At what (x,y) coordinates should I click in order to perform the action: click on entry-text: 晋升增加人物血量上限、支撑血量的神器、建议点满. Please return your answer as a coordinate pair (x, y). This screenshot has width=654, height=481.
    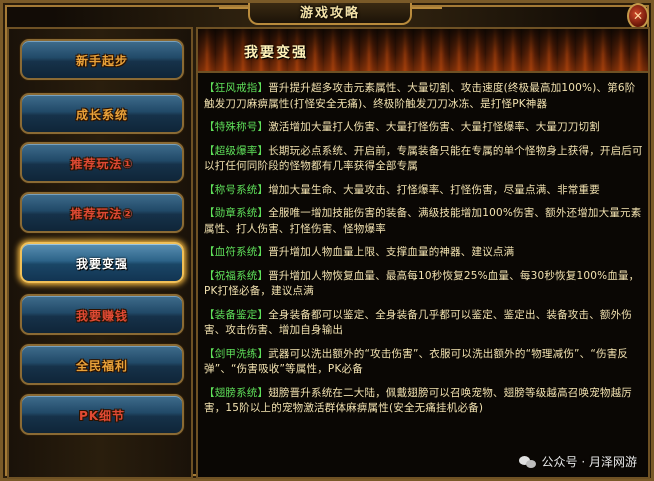
    Looking at the image, I should click on (391, 252).